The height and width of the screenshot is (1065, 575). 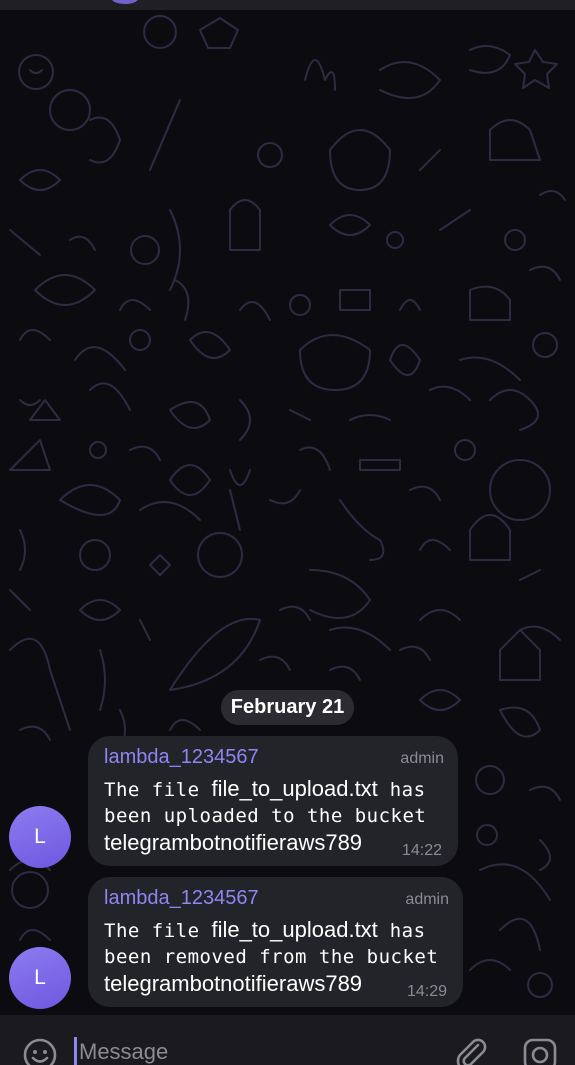 I want to click on emoji-icon, so click(x=40, y=1051).